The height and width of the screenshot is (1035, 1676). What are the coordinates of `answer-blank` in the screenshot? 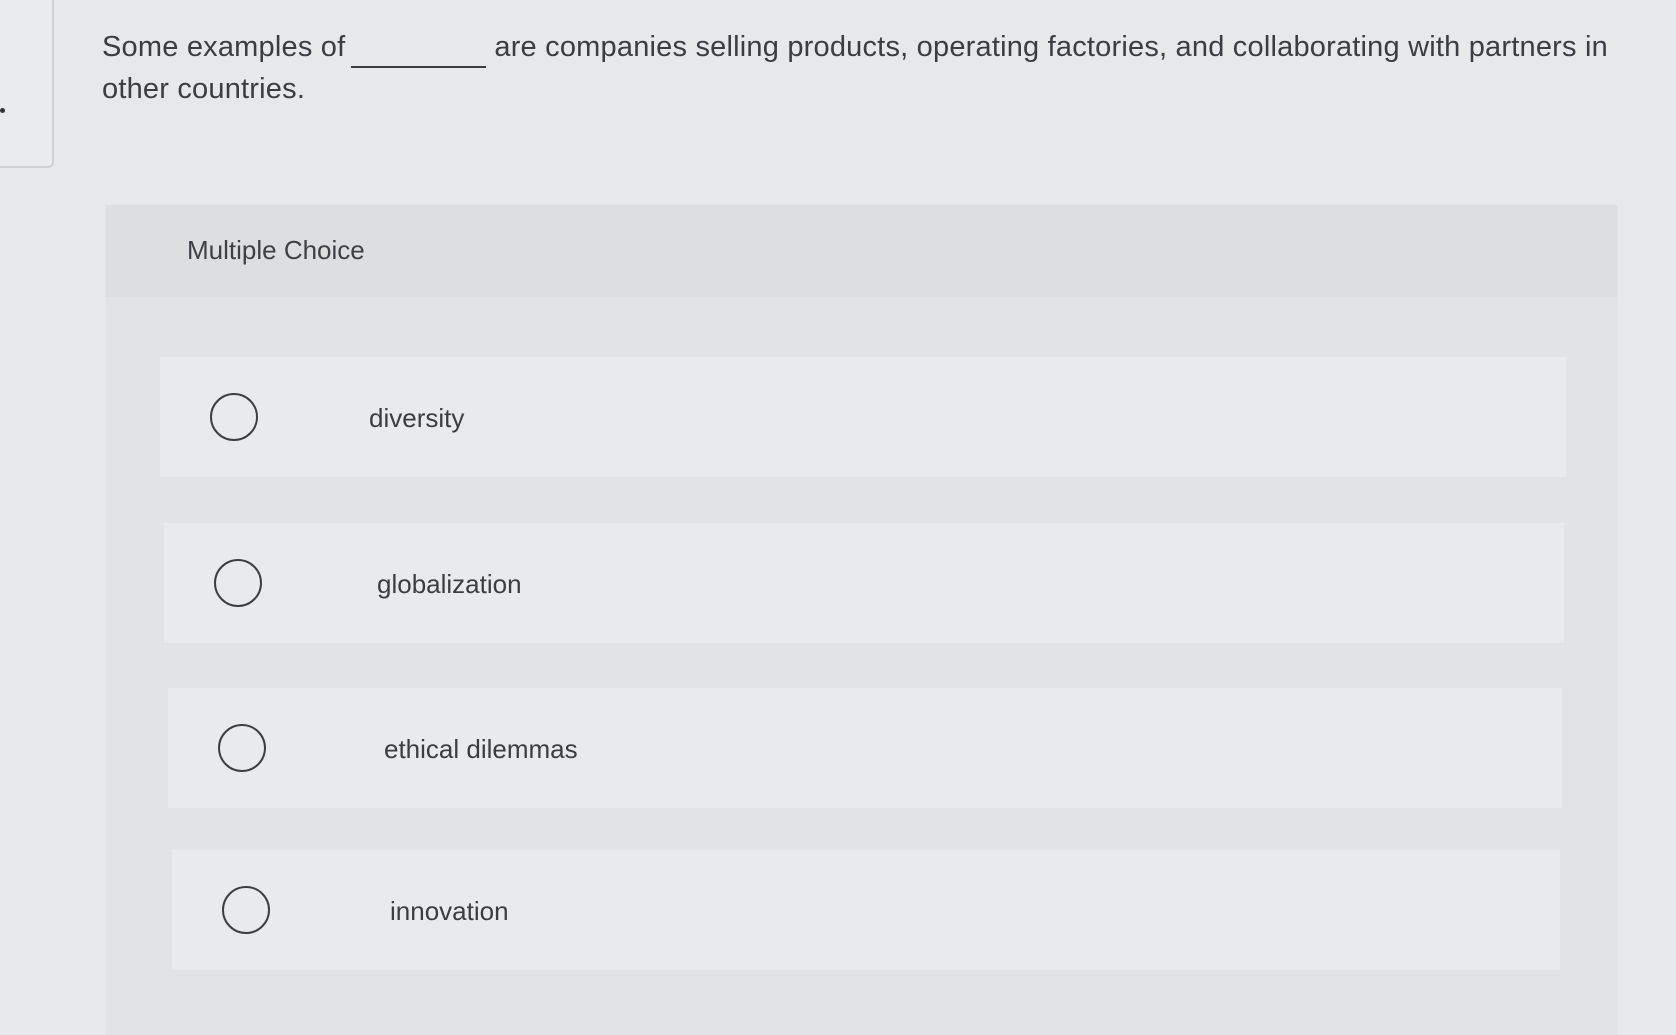 It's located at (419, 51).